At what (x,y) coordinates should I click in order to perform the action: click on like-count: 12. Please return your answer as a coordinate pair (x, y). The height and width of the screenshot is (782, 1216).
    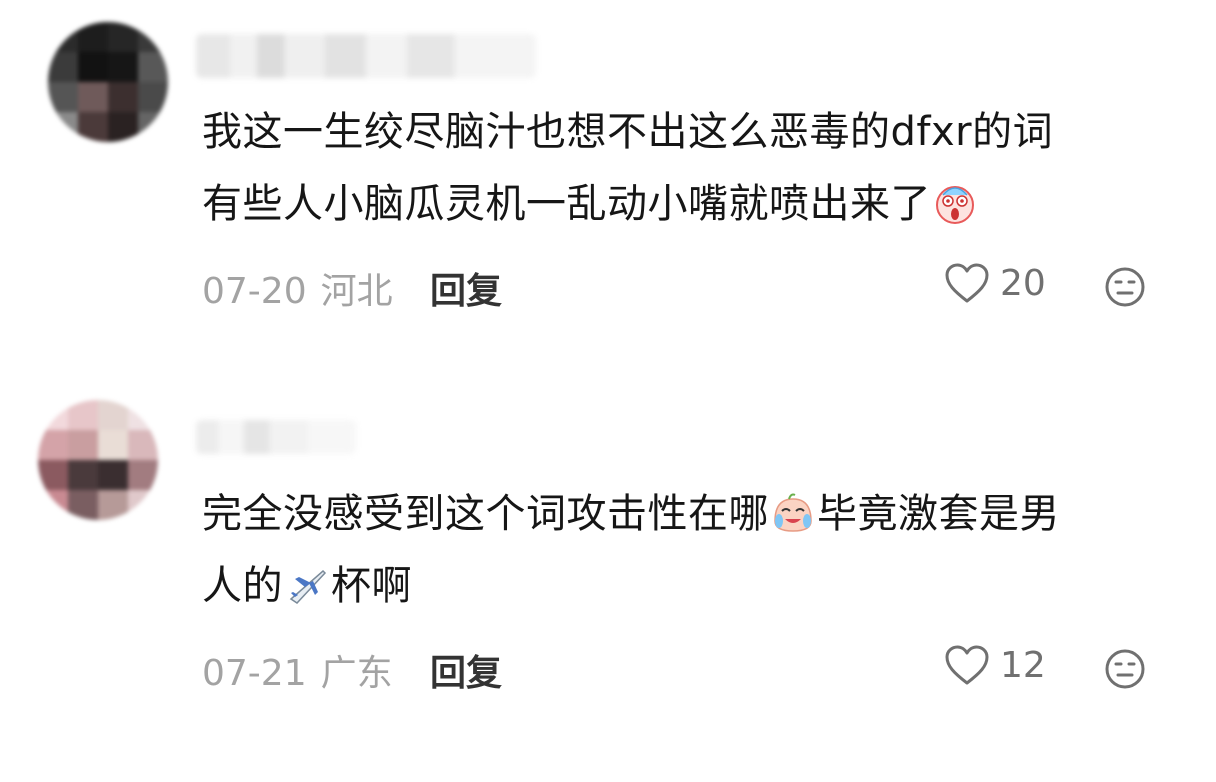
    Looking at the image, I should click on (1023, 665).